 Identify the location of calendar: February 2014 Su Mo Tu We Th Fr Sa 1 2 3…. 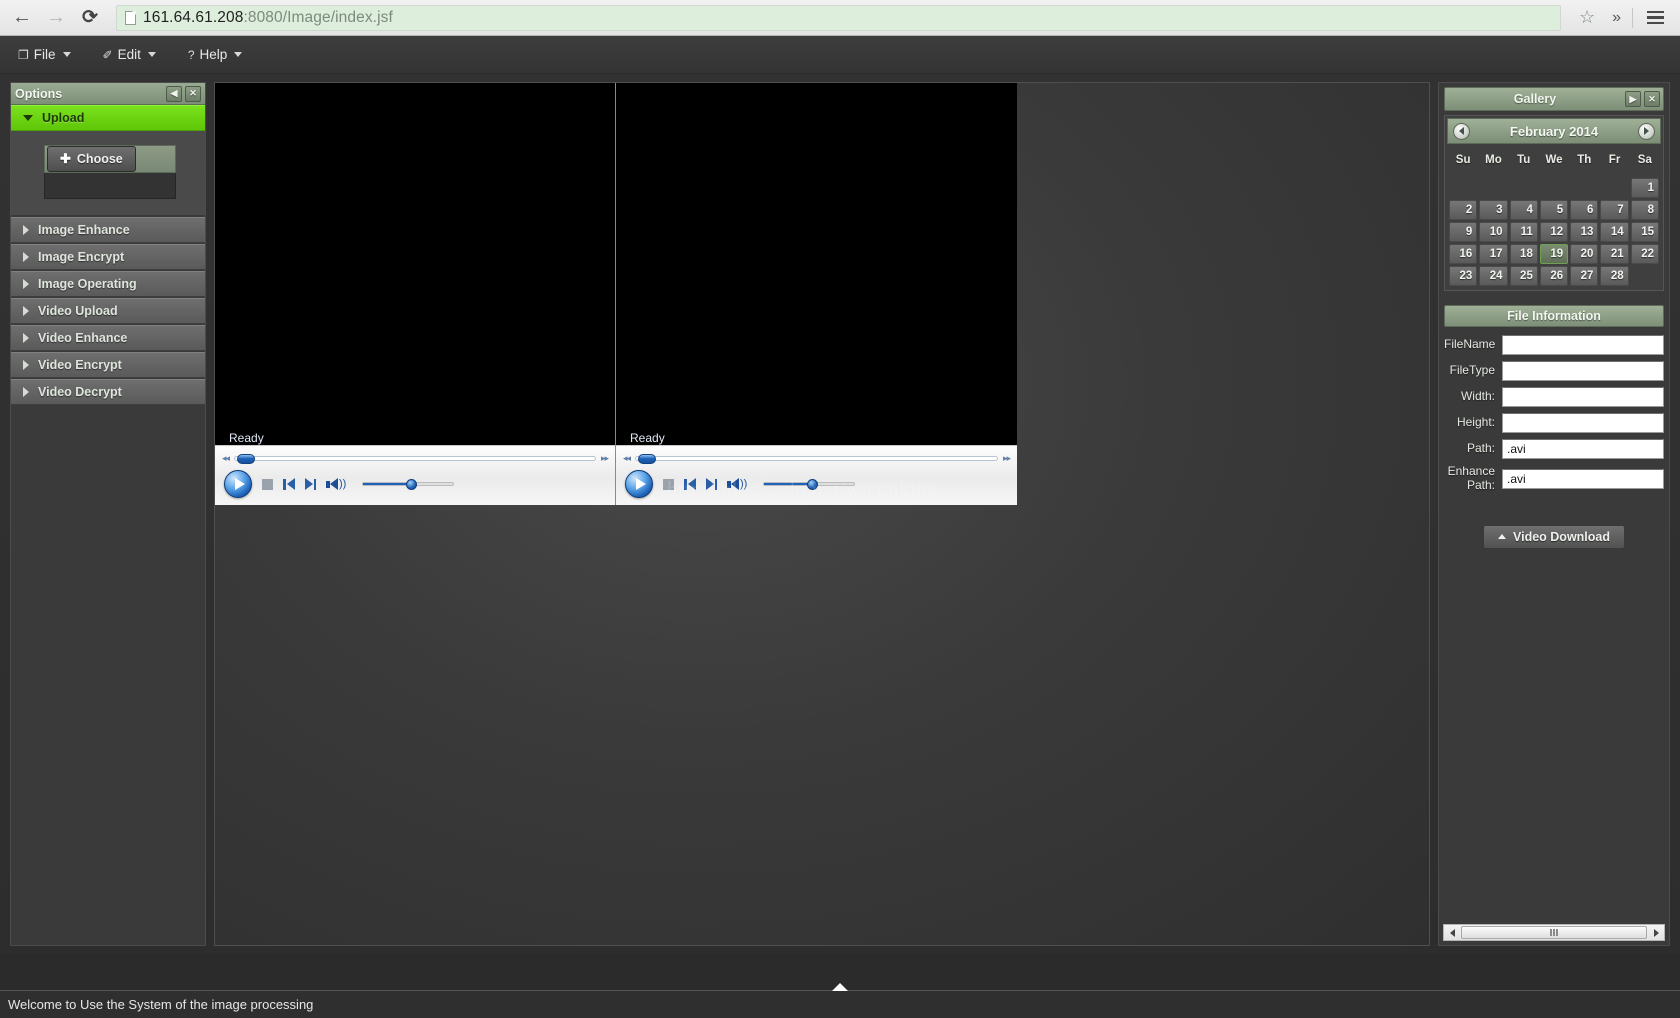
(1554, 203).